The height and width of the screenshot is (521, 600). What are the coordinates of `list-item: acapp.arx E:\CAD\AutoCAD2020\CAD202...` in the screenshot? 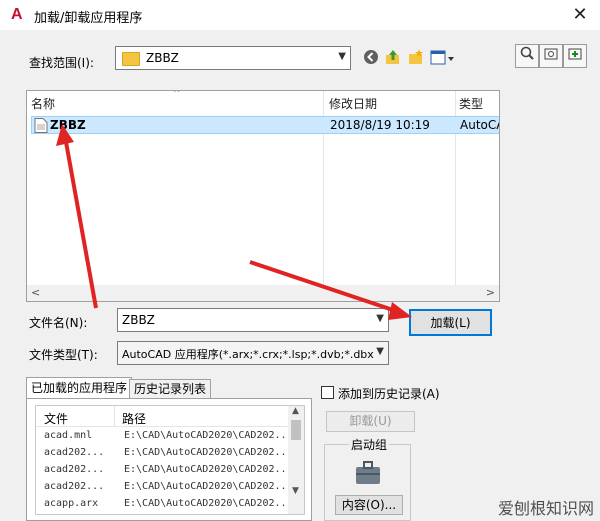 It's located at (164, 506).